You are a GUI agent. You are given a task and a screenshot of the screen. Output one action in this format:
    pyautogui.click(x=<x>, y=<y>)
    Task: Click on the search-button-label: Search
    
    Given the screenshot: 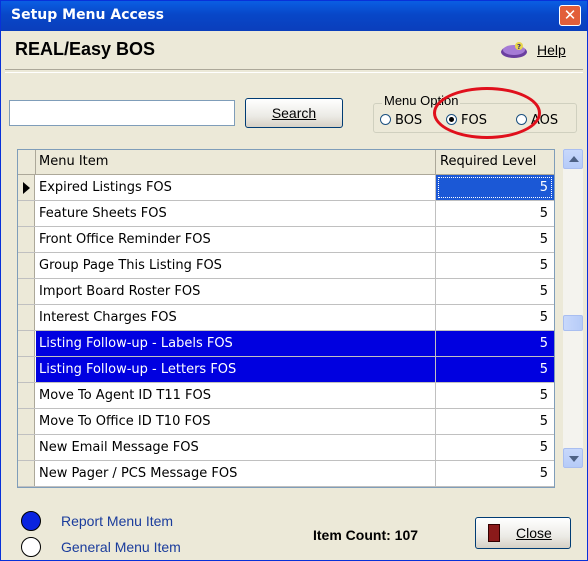 What is the action you would take?
    pyautogui.click(x=294, y=113)
    